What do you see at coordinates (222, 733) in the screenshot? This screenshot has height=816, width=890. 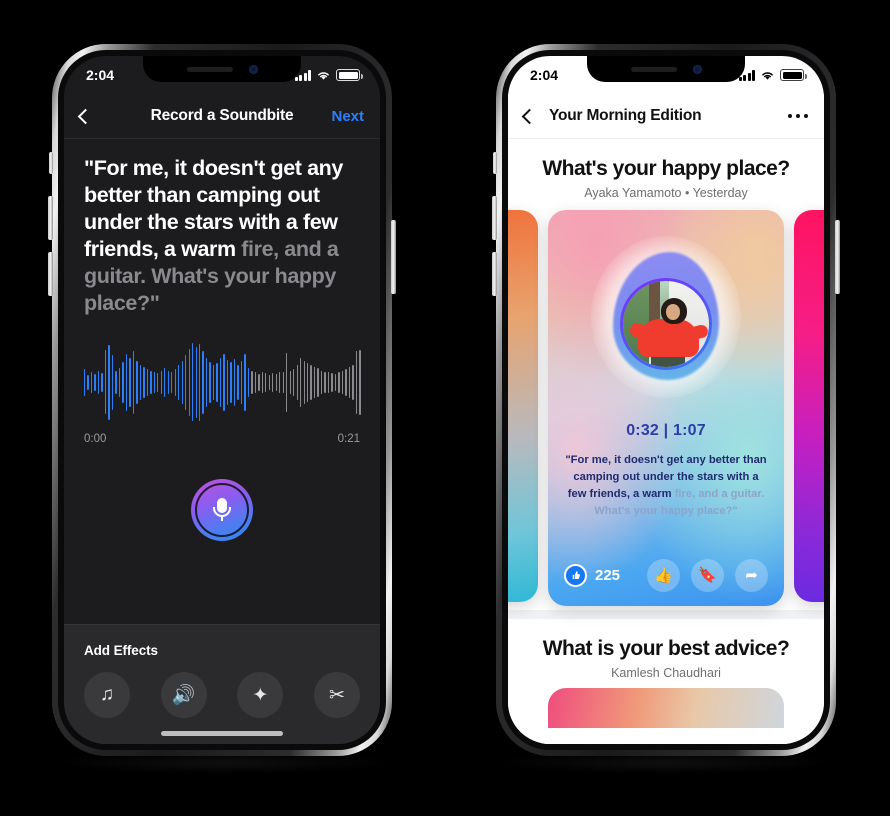 I see `home-indicator` at bounding box center [222, 733].